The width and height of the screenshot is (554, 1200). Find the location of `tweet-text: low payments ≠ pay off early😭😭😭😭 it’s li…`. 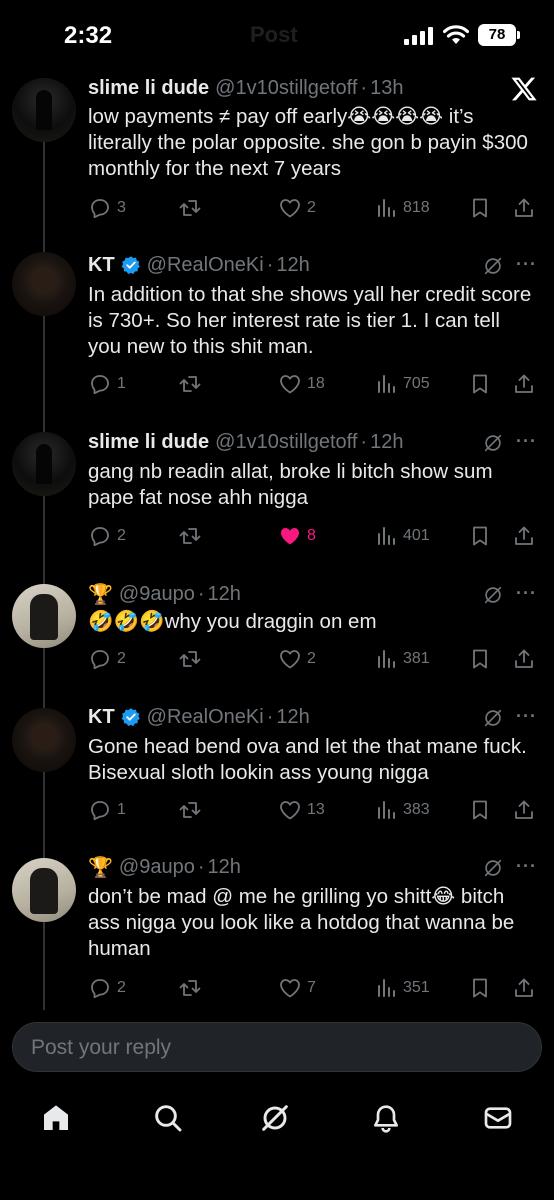

tweet-text: low payments ≠ pay off early😭😭😭😭 it’s li… is located at coordinates (308, 142).